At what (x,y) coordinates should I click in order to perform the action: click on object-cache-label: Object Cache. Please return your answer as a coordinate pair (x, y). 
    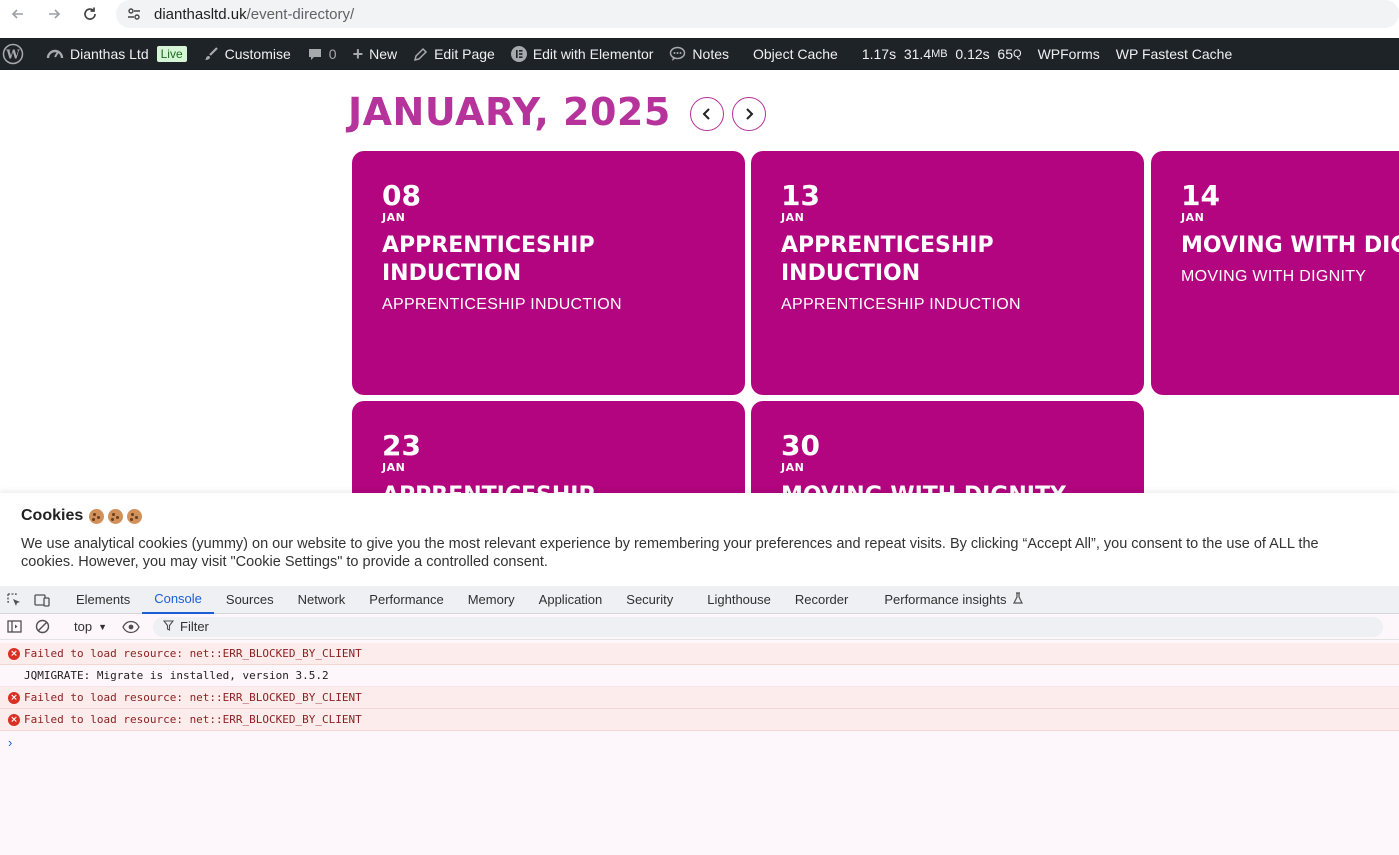
    Looking at the image, I should click on (795, 54).